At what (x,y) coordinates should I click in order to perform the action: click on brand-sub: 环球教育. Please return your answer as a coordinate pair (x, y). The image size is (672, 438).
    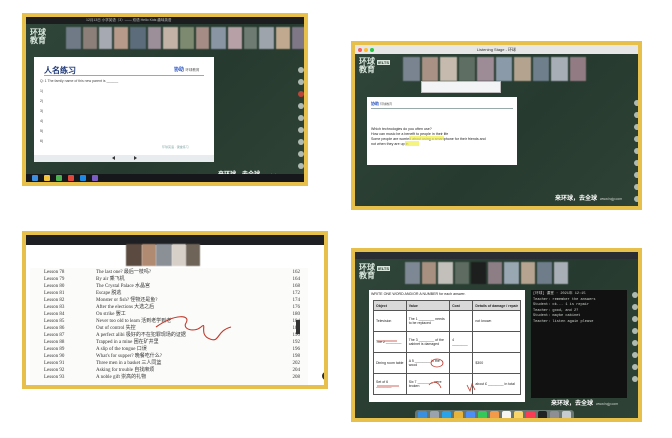
    Looking at the image, I should click on (192, 70).